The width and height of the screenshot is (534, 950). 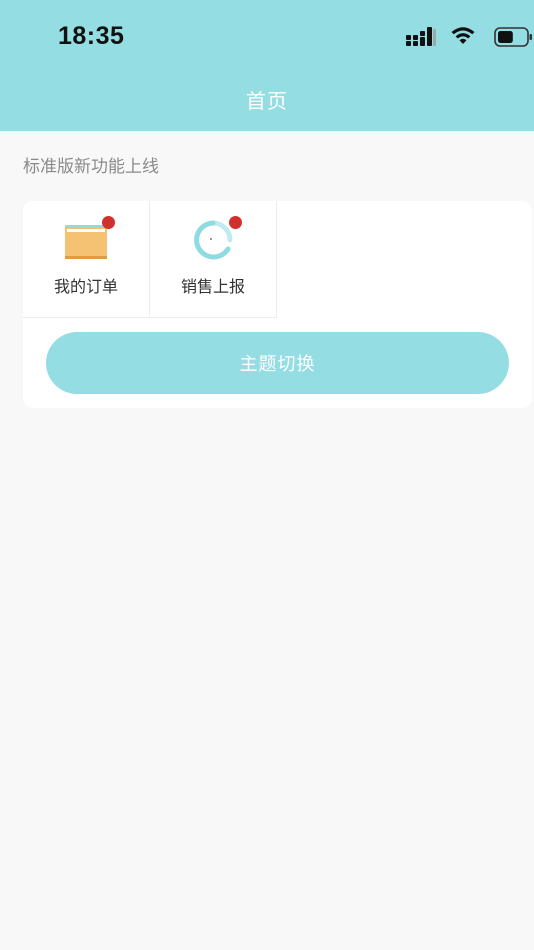 I want to click on folder-icon, so click(x=86, y=242).